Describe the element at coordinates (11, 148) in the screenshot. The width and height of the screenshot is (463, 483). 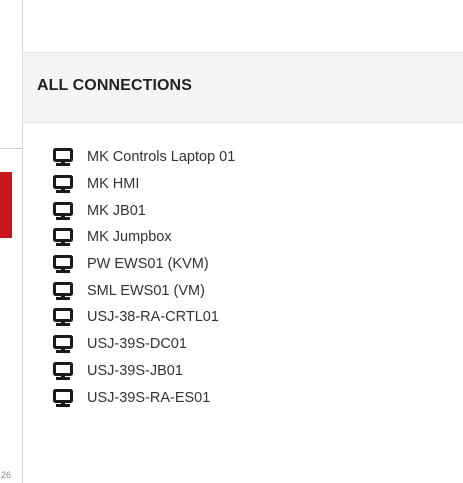
I see `left-sidebar-divider` at that location.